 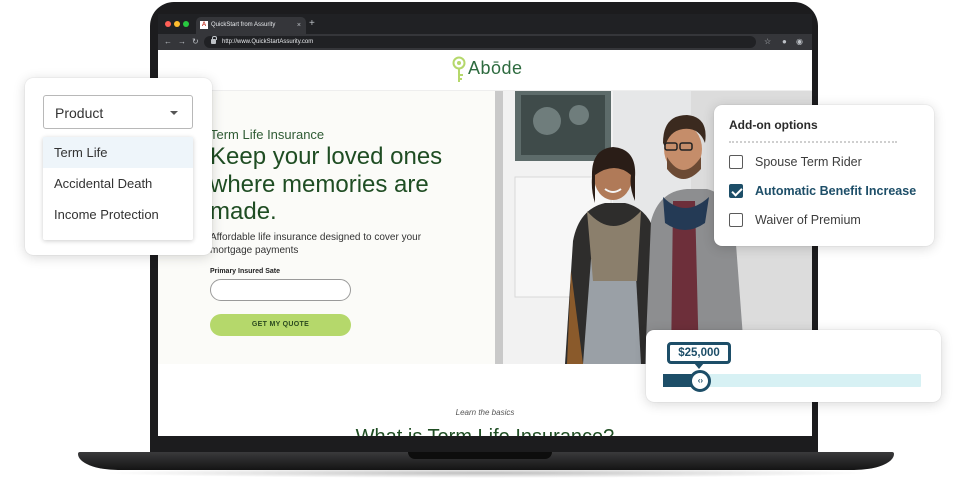 I want to click on assurity-favicon-icon: A, so click(x=204, y=25).